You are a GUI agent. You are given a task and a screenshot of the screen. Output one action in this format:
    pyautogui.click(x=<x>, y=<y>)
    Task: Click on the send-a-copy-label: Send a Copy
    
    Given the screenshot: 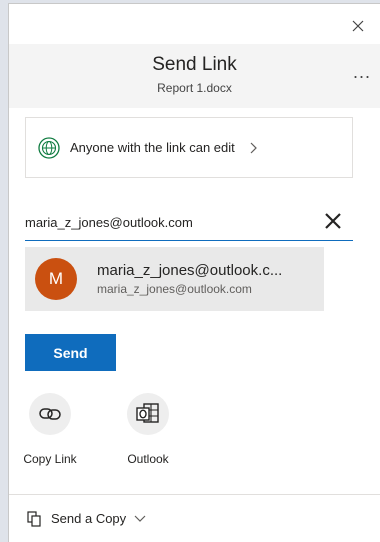 What is the action you would take?
    pyautogui.click(x=89, y=518)
    